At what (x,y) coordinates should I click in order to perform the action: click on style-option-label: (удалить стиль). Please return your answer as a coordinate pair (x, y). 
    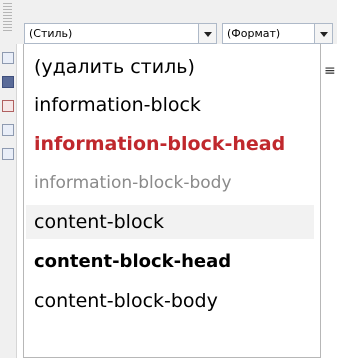
    Looking at the image, I should click on (114, 67).